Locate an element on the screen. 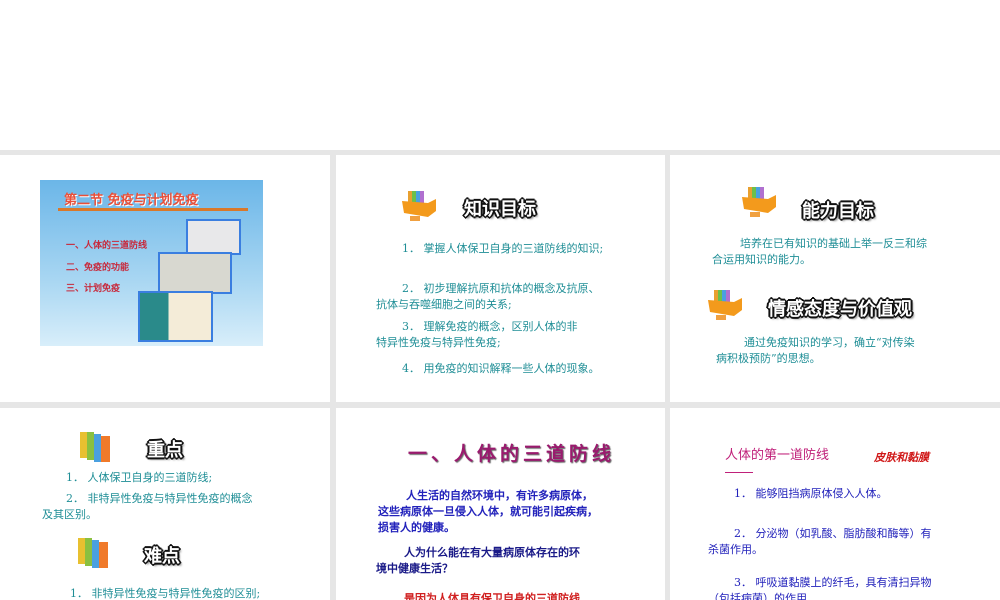 This screenshot has height=600, width=1000. text-line: 通过免疫知识的学习，确立“对传染 is located at coordinates (829, 342).